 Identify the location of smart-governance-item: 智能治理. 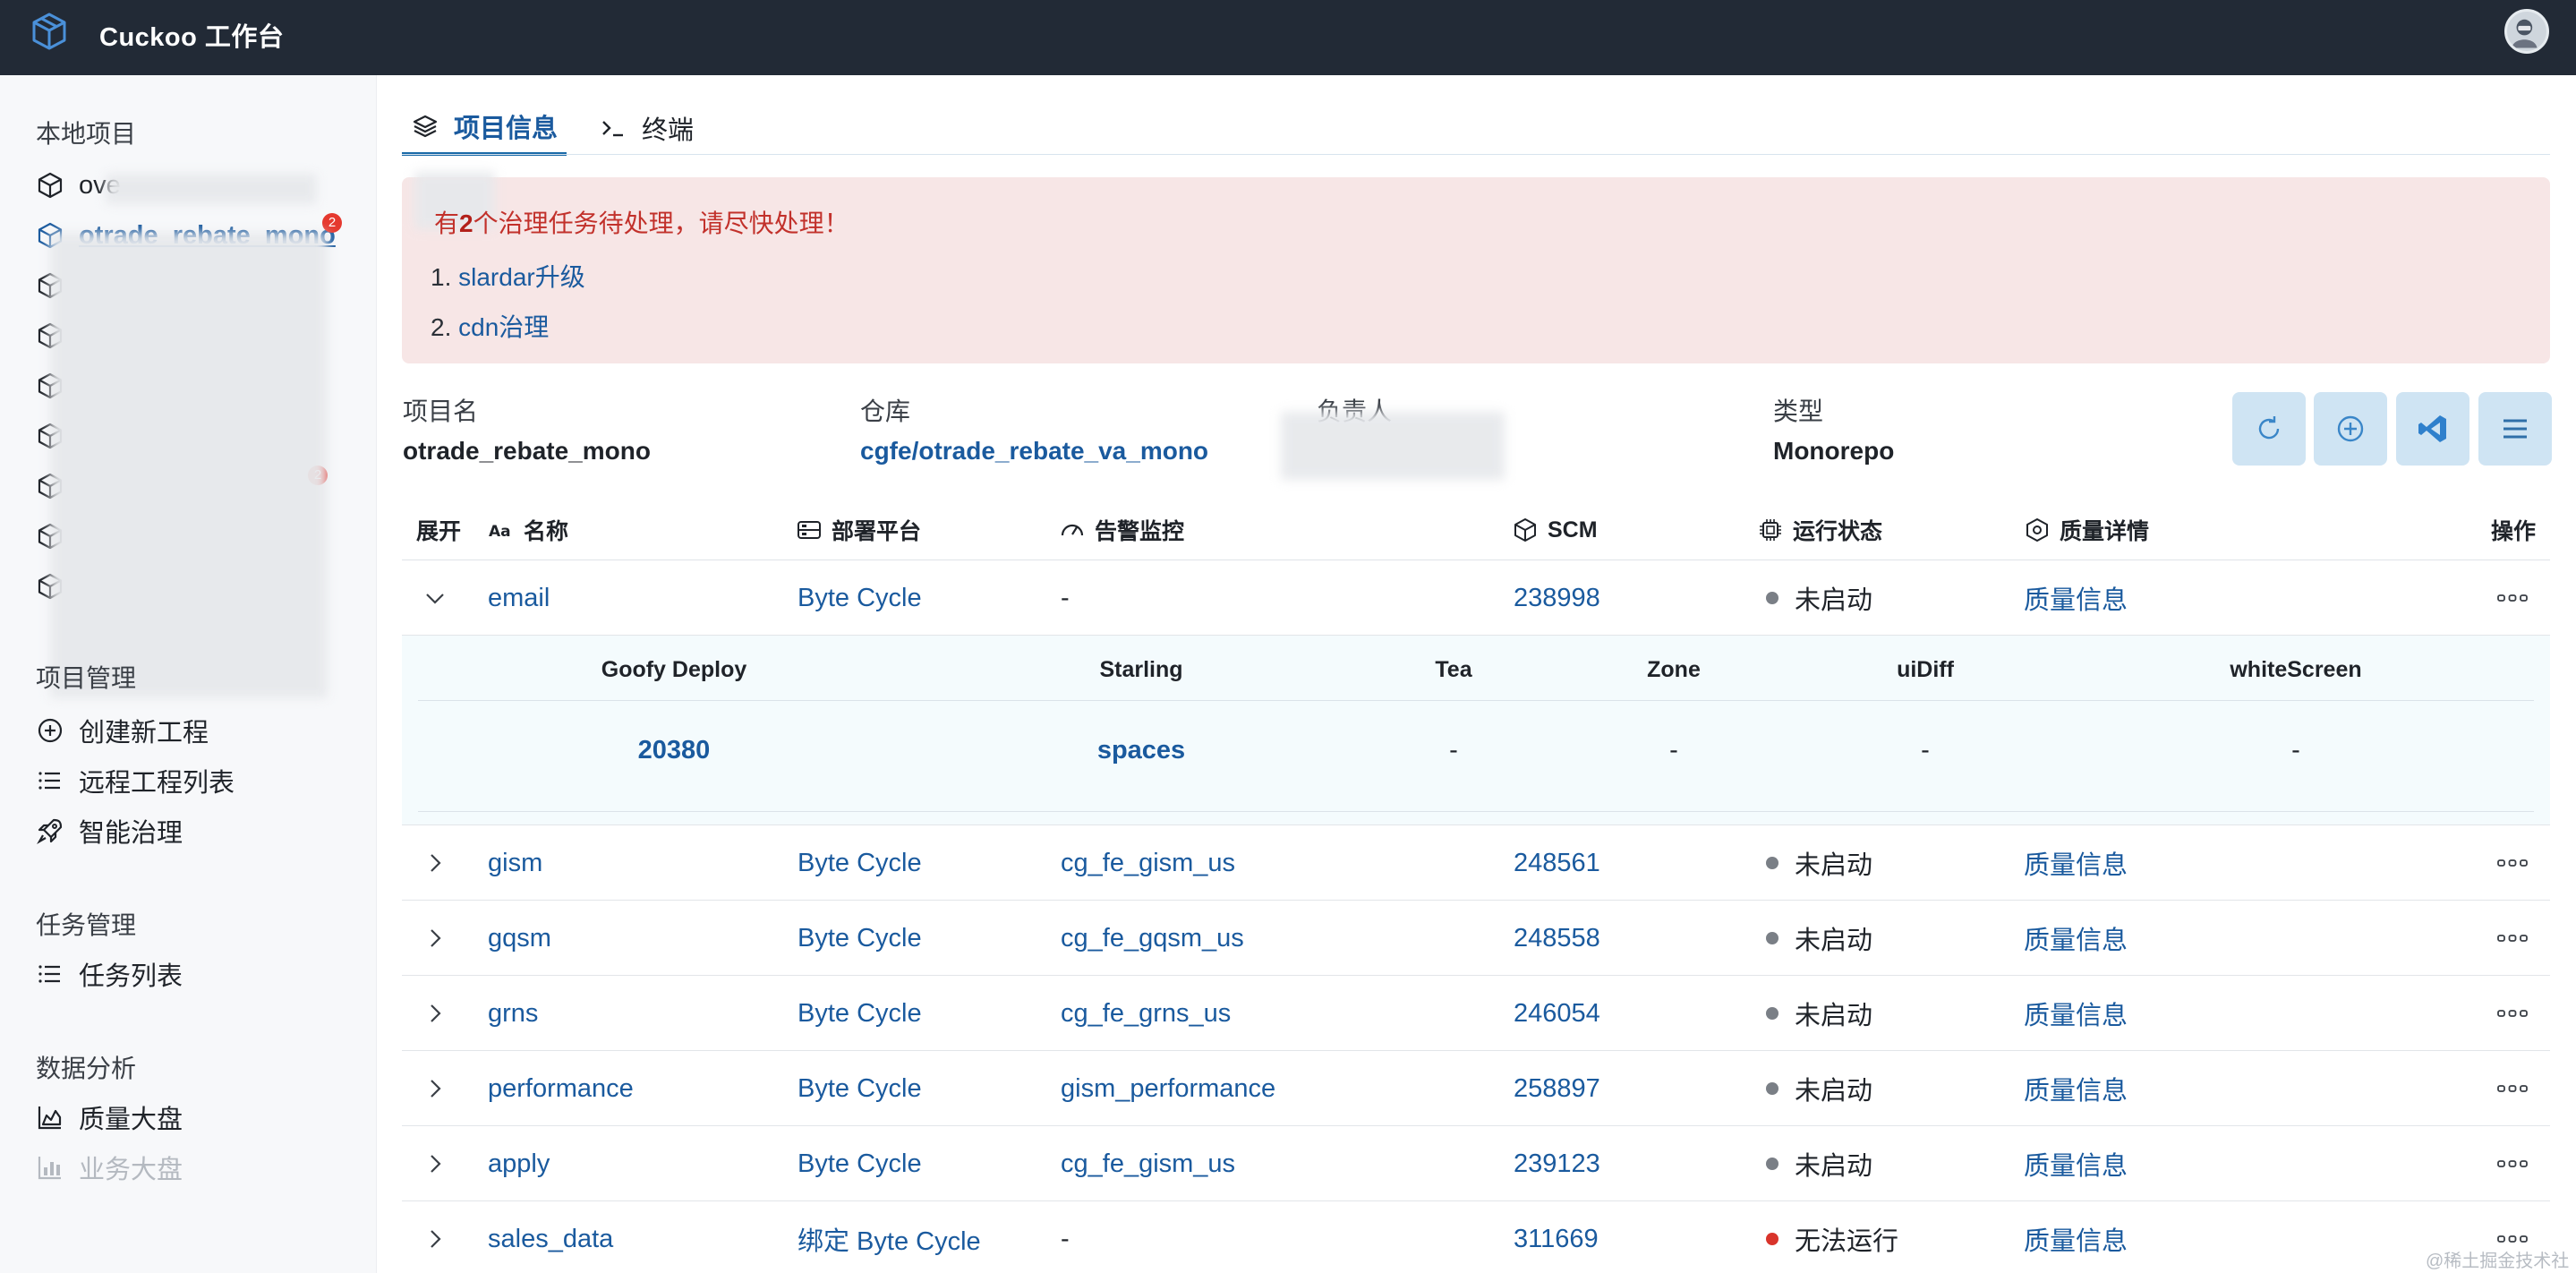
(109, 830).